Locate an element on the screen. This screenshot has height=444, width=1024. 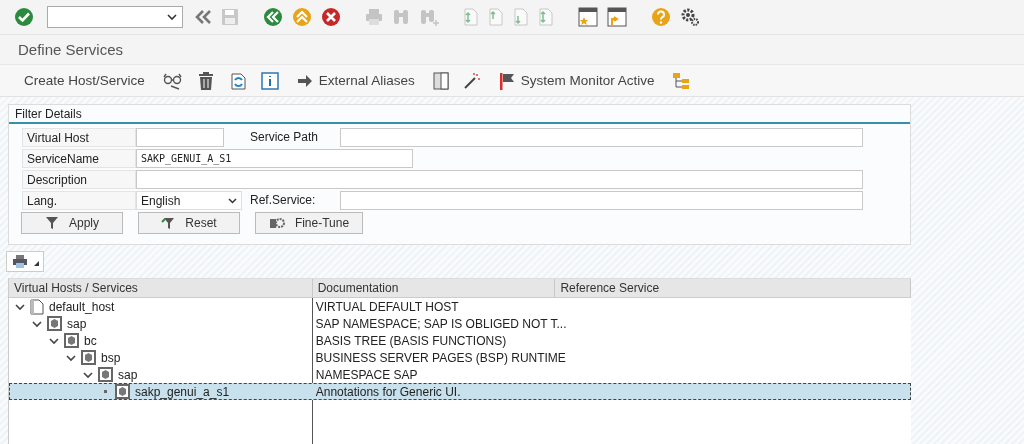
filter-button: Apply is located at coordinates (72, 223).